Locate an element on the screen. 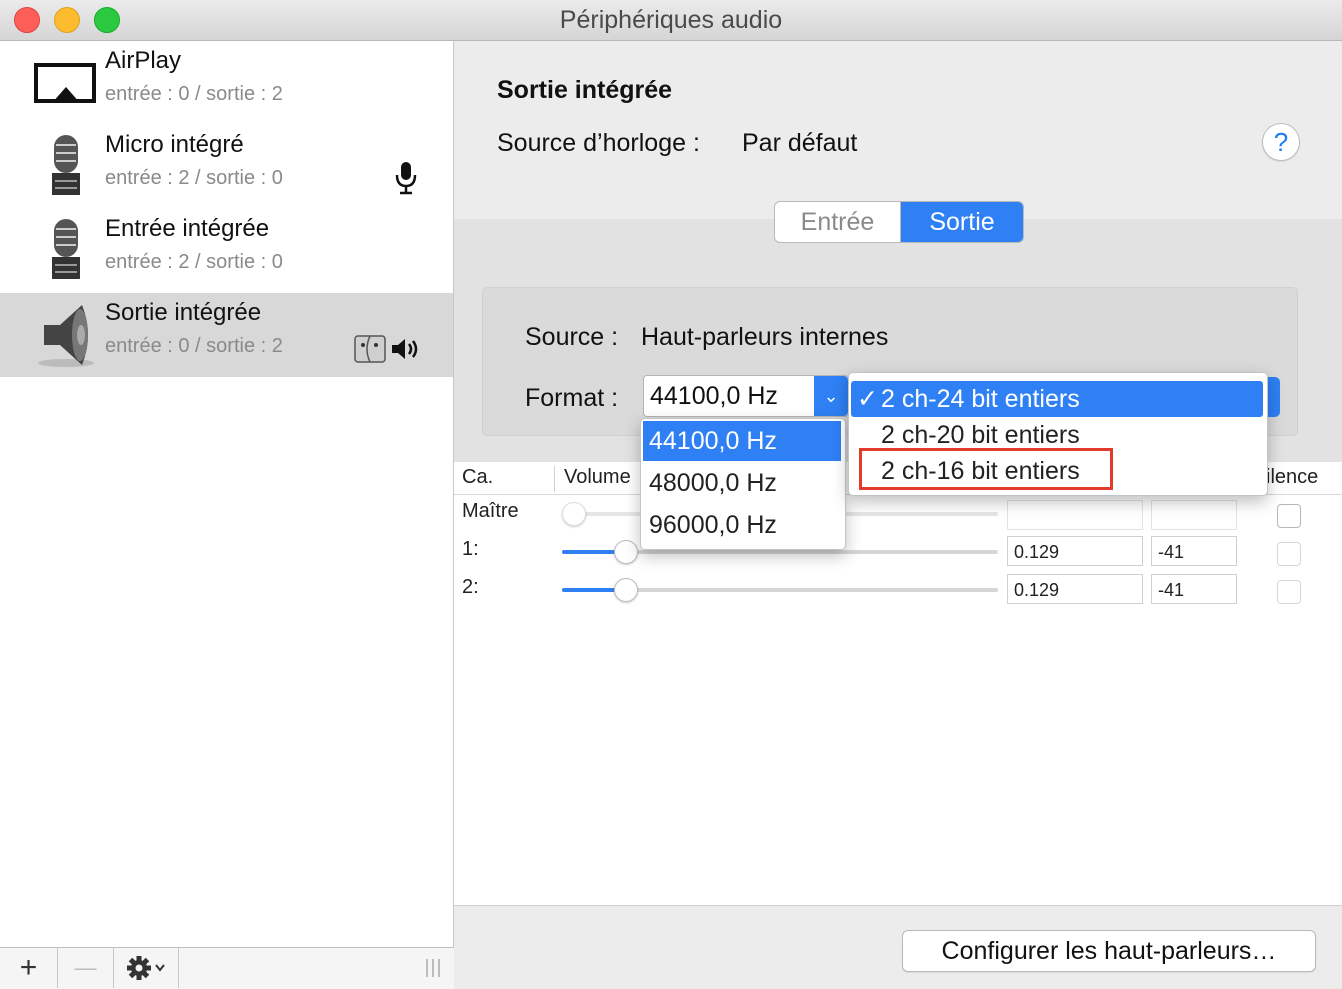 This screenshot has height=989, width=1342. window-title: Périphériques audio is located at coordinates (671, 20).